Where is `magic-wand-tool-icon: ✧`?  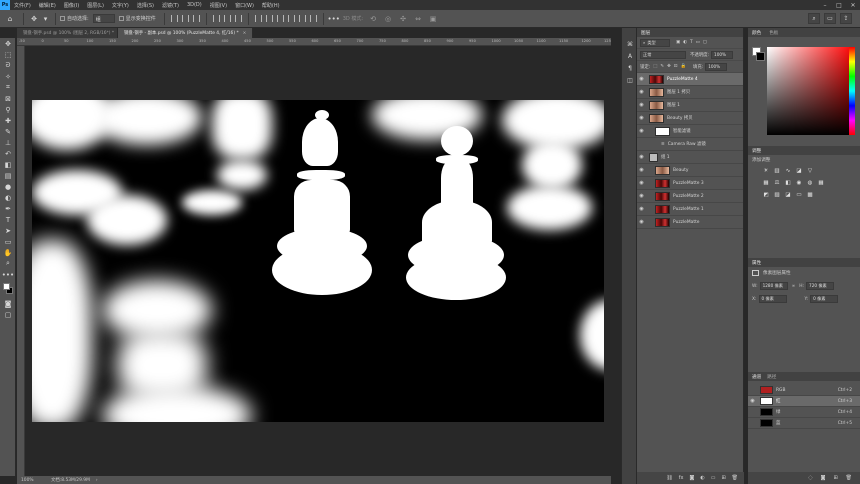 magic-wand-tool-icon: ✧ is located at coordinates (8, 76).